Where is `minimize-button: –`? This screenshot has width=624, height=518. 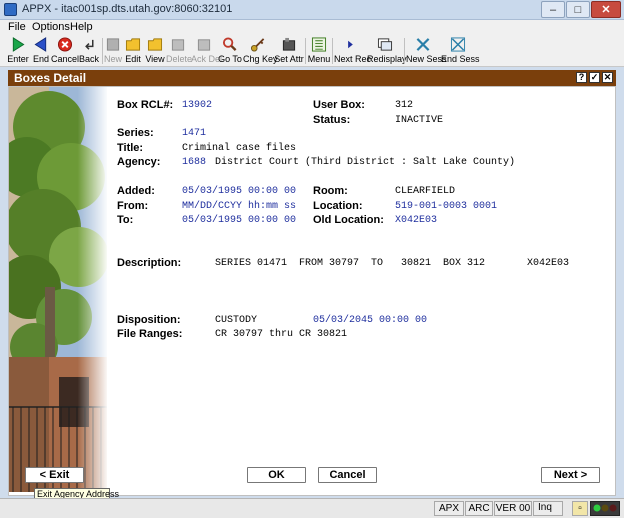 minimize-button: – is located at coordinates (553, 9).